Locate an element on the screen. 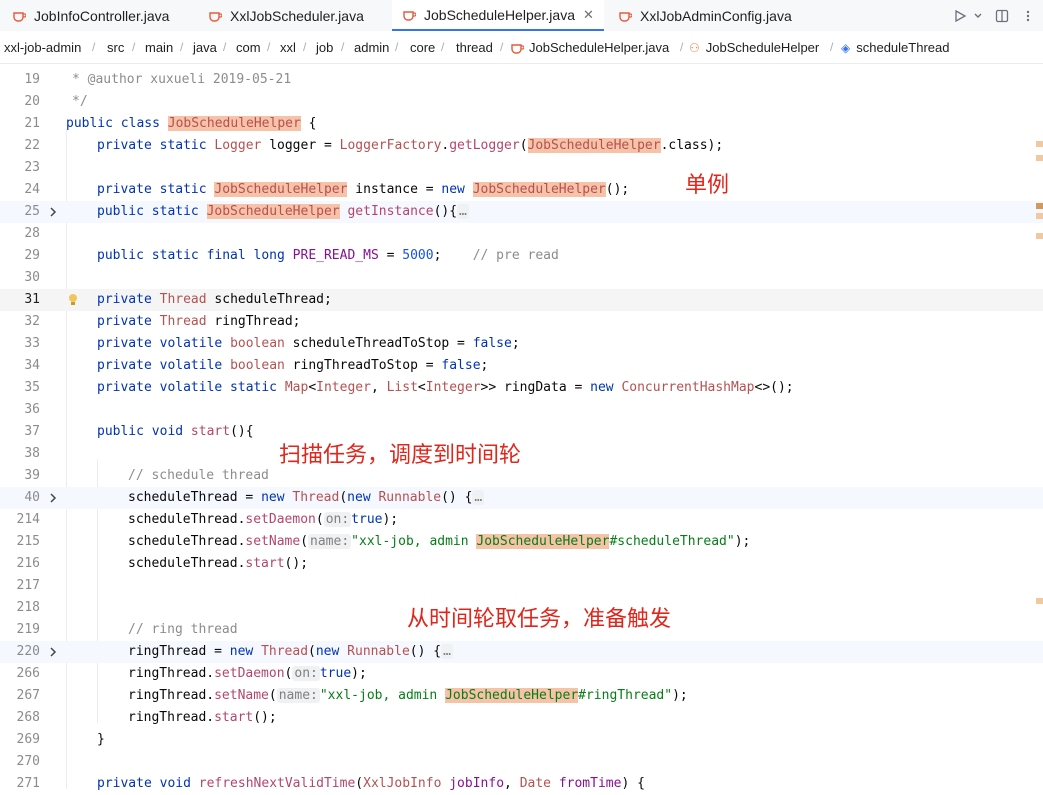  line-number: 38 is located at coordinates (32, 453).